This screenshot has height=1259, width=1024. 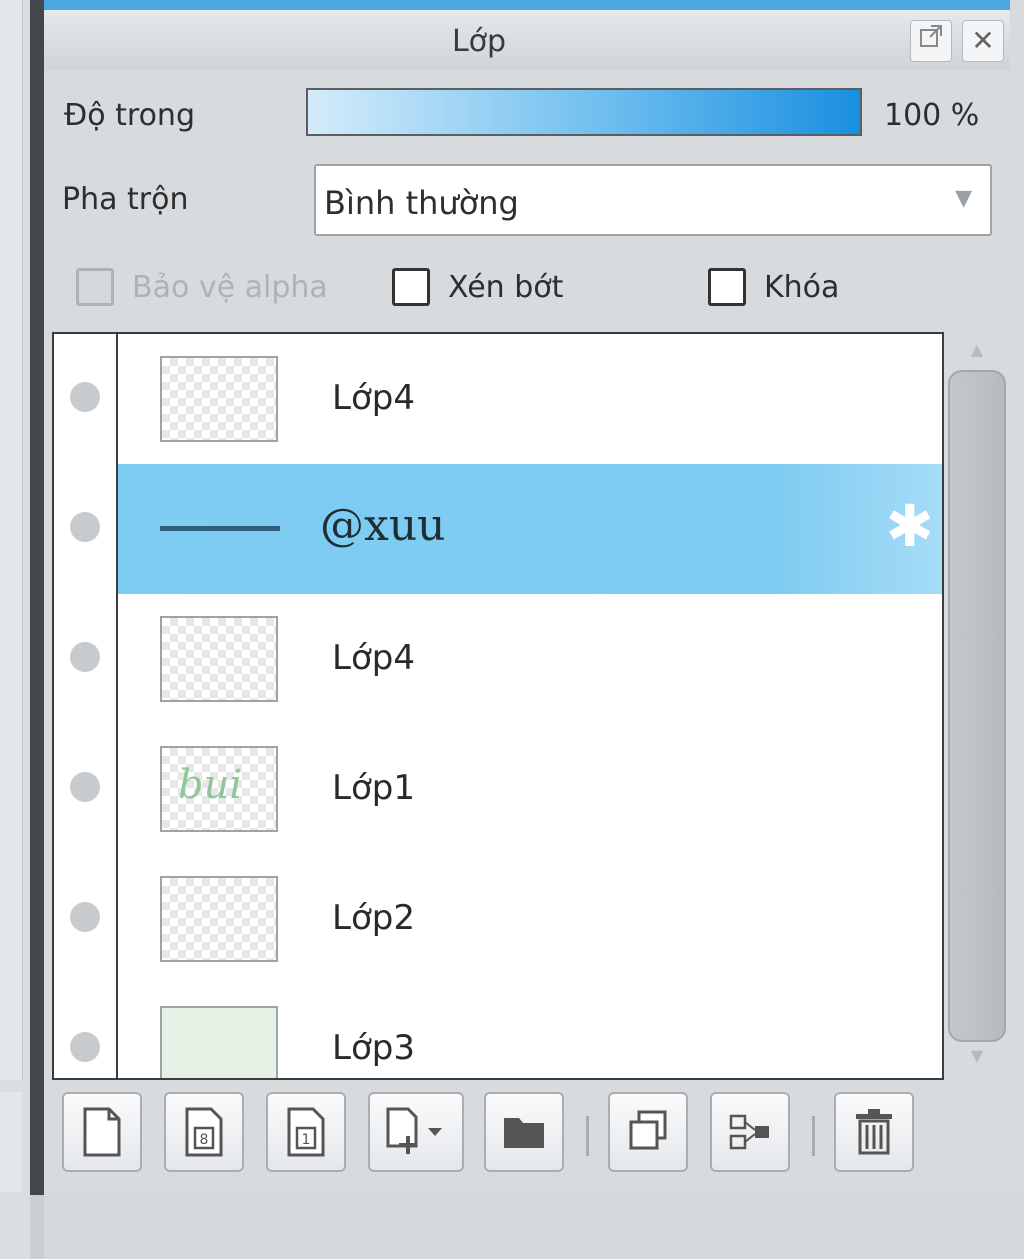 I want to click on add-layer-dropdown-icon, so click(x=414, y=1130).